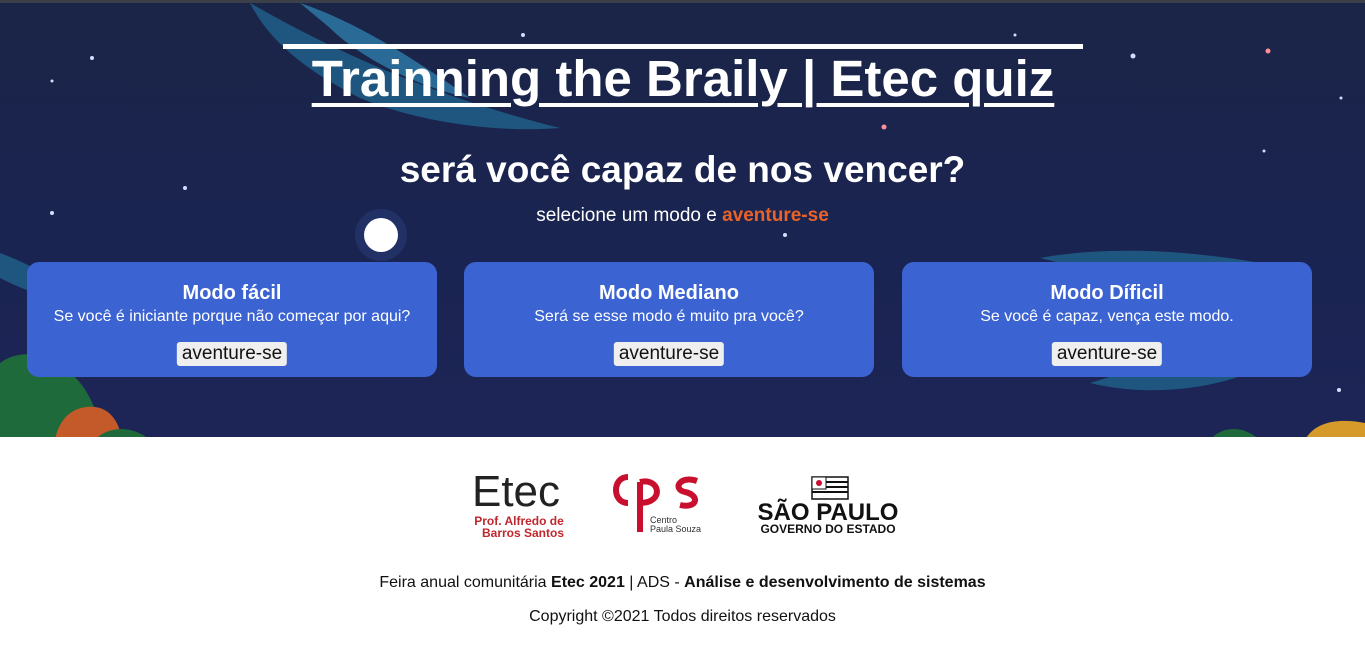 The width and height of the screenshot is (1365, 655). Describe the element at coordinates (682, 169) in the screenshot. I see `page-subtitle: será você capaz de nos vencer?` at that location.